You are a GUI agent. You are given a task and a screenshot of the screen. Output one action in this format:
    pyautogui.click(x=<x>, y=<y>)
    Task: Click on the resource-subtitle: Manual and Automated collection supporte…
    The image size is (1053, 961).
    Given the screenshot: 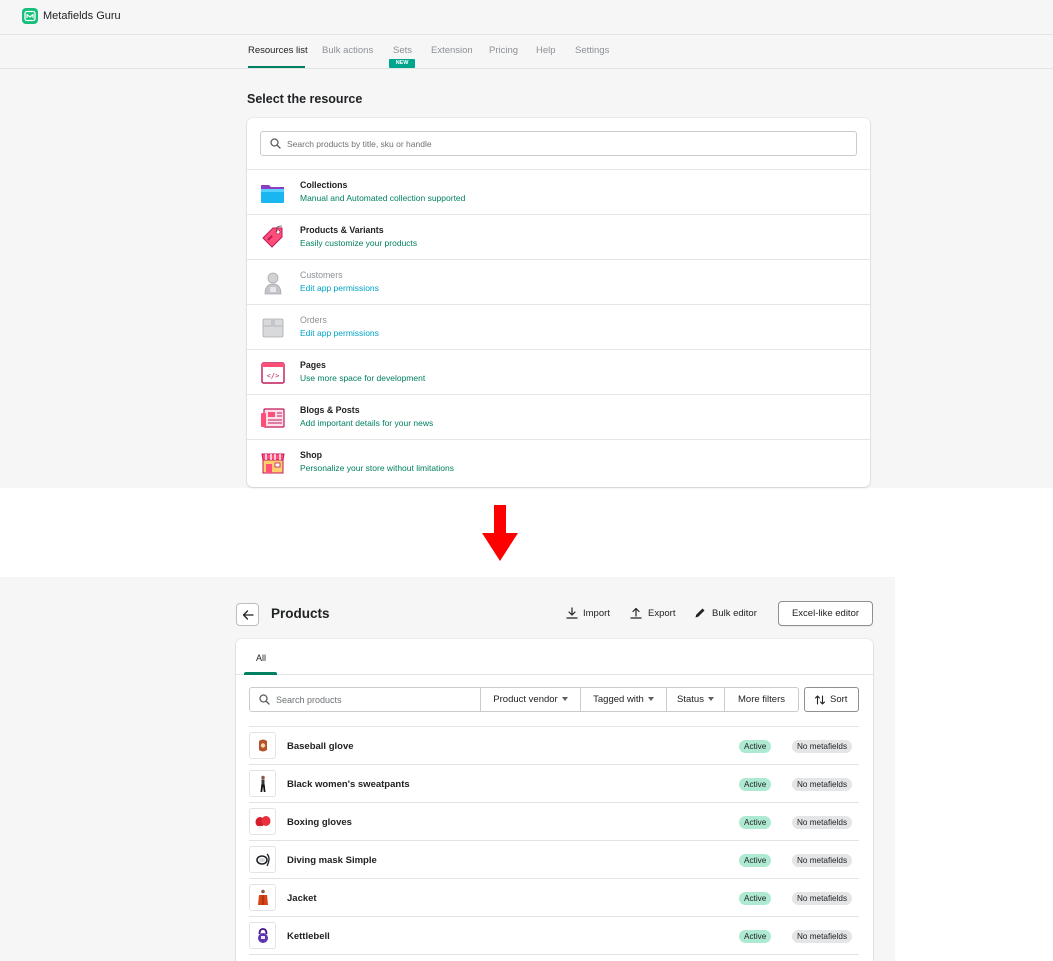 What is the action you would take?
    pyautogui.click(x=383, y=198)
    